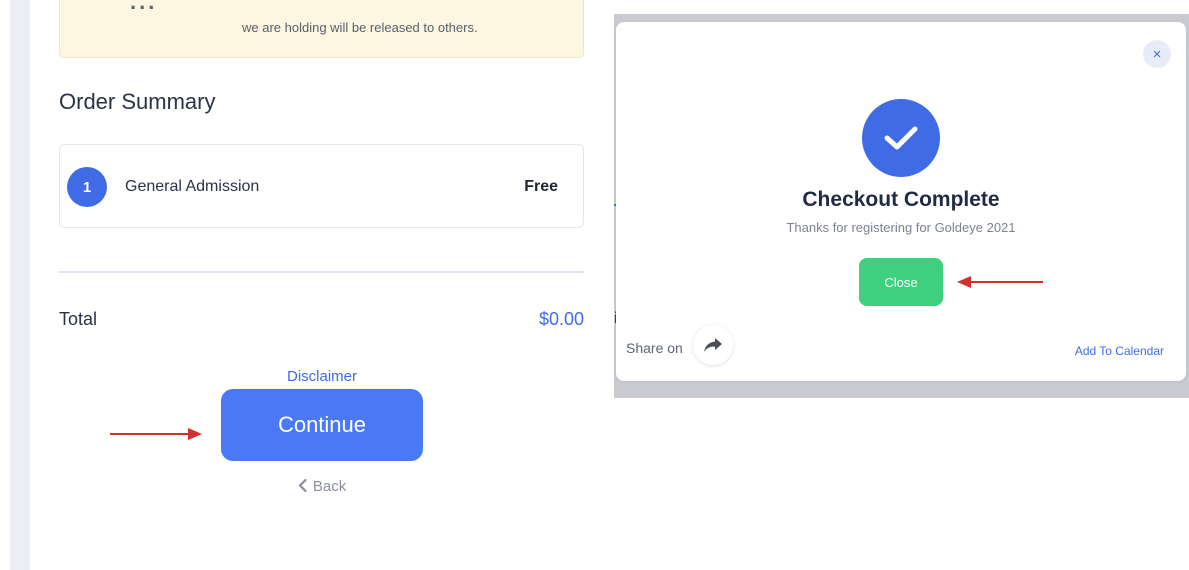 Image resolution: width=1189 pixels, height=570 pixels. Describe the element at coordinates (87, 187) in the screenshot. I see `quantity-badge: 1` at that location.